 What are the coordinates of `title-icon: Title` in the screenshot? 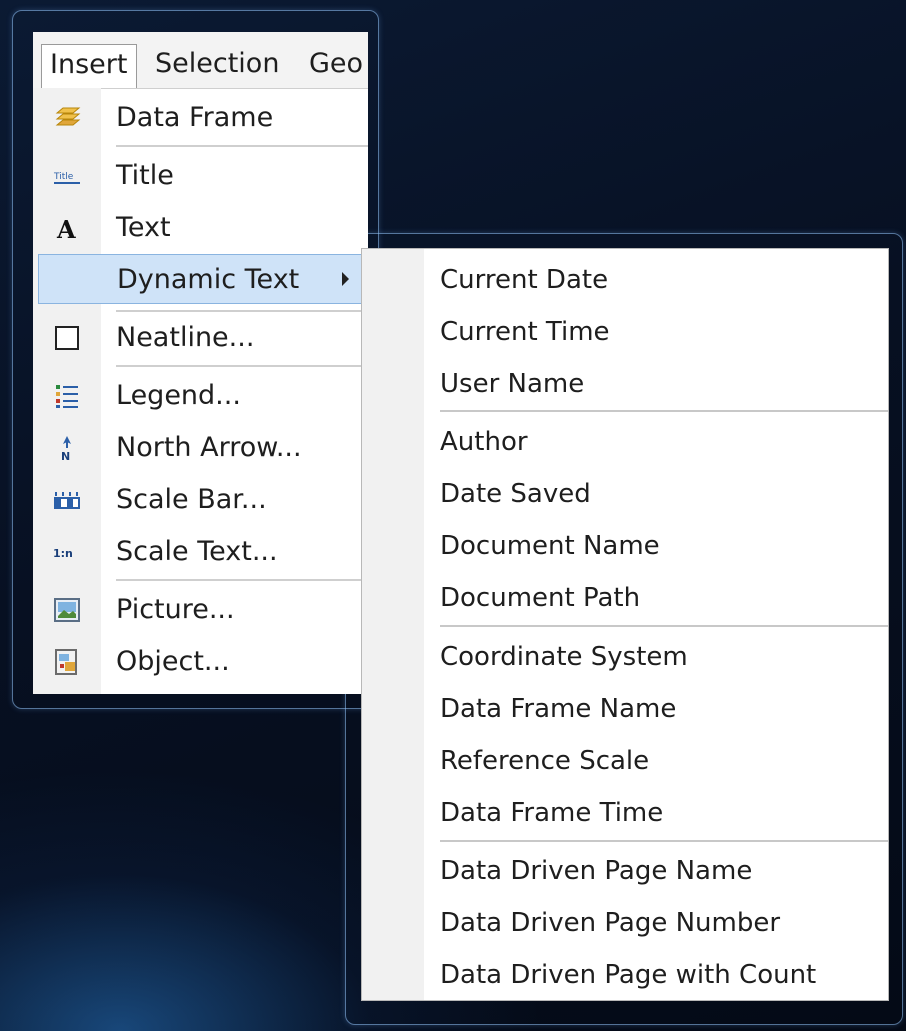 It's located at (66, 178).